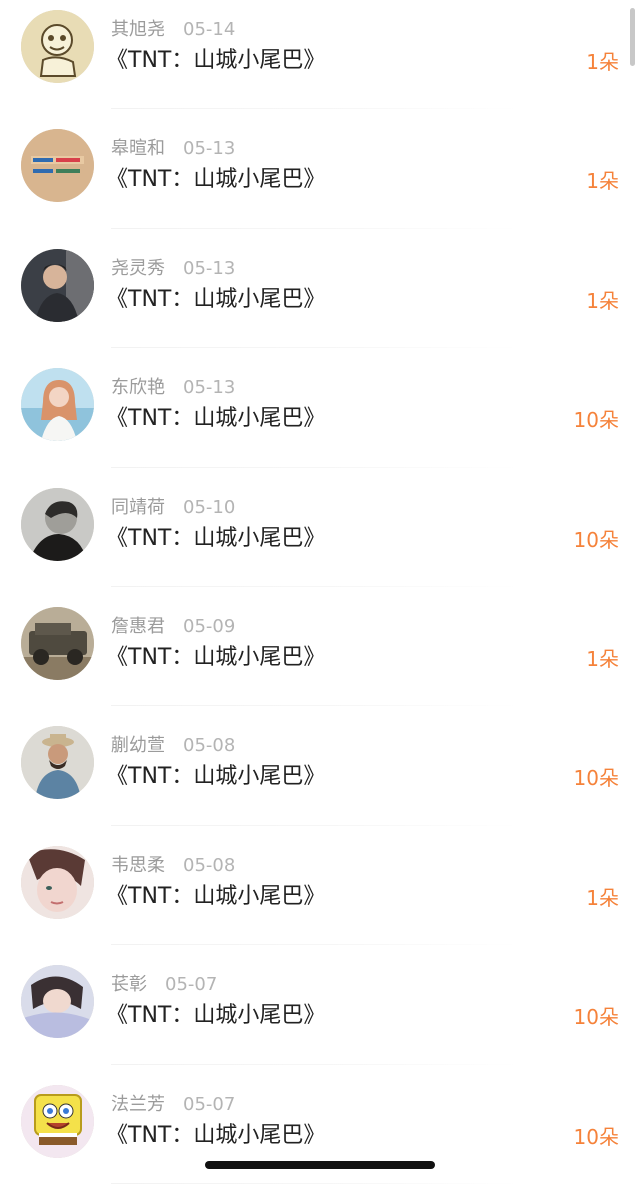 This screenshot has width=640, height=1194. I want to click on sender-meta: 同靖荷 05-10, so click(173, 508).